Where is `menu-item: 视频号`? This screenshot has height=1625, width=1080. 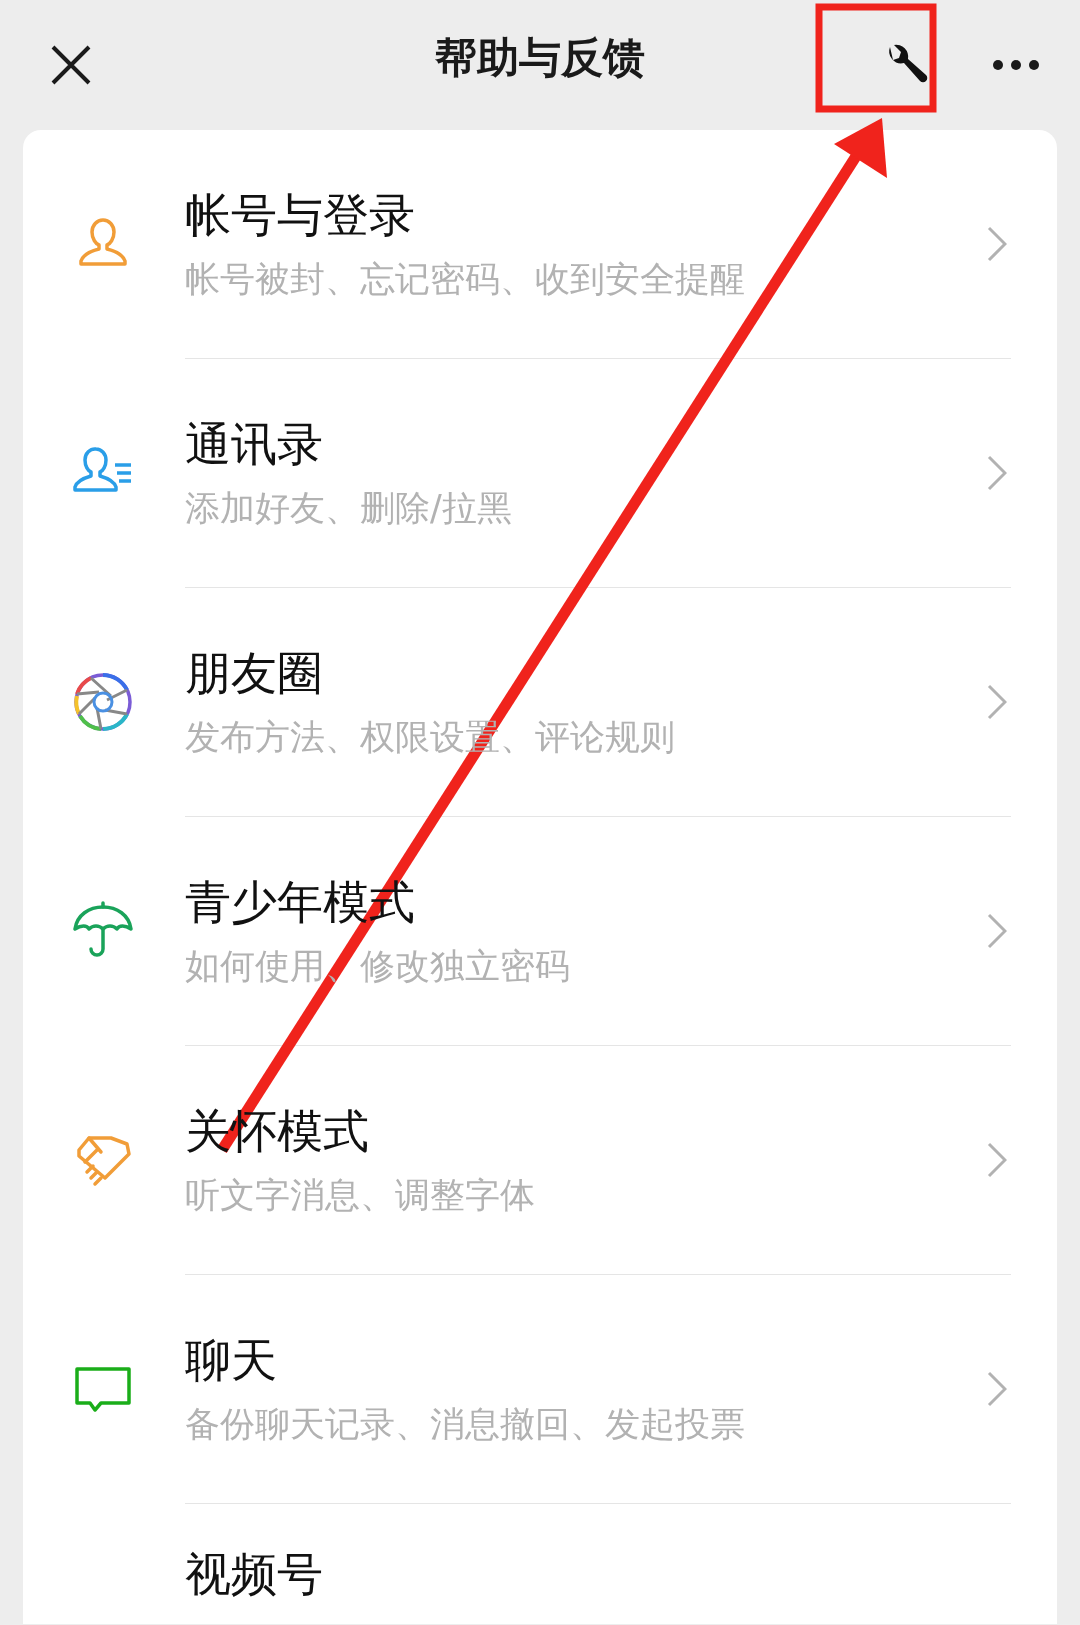
menu-item: 视频号 is located at coordinates (540, 1564).